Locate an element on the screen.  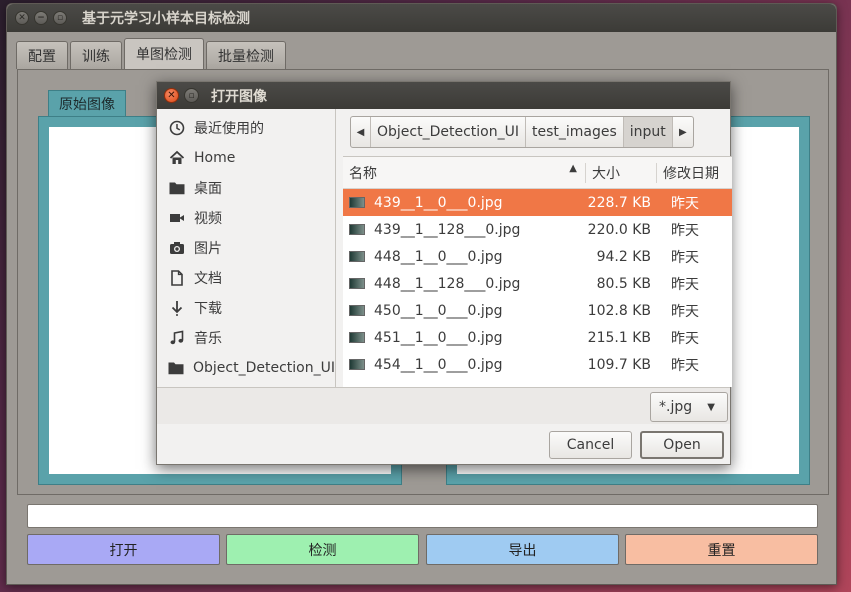
breadcrumb-input: input is located at coordinates (648, 132).